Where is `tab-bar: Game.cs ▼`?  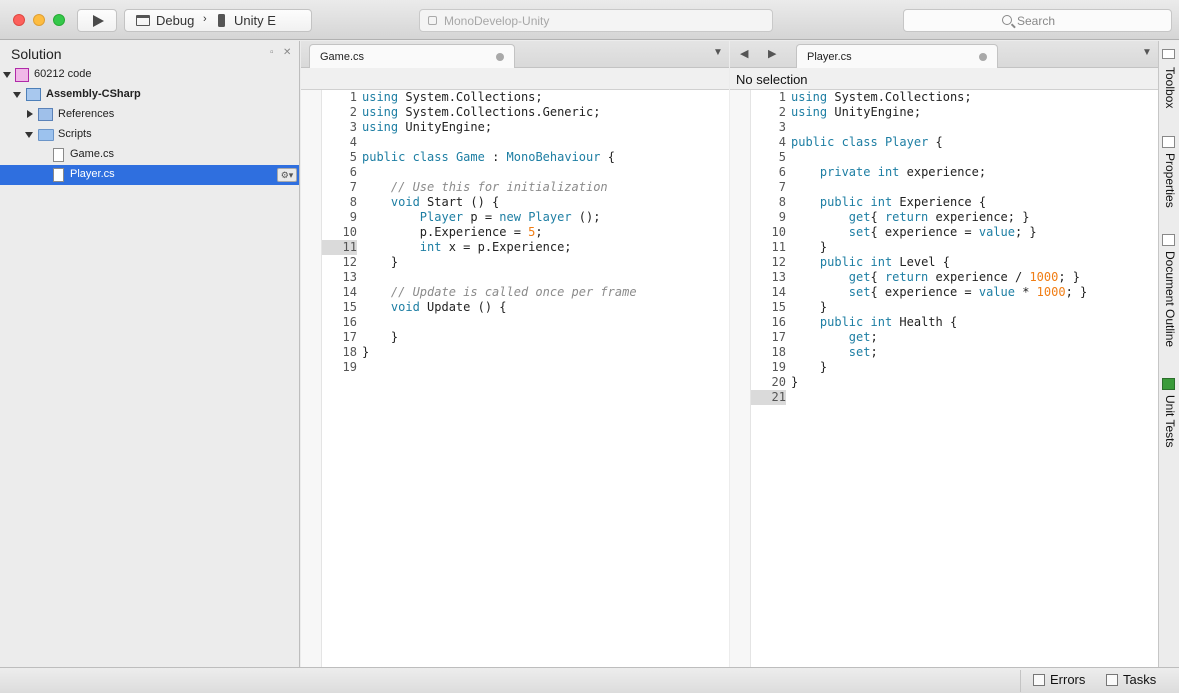 tab-bar: Game.cs ▼ is located at coordinates (515, 54).